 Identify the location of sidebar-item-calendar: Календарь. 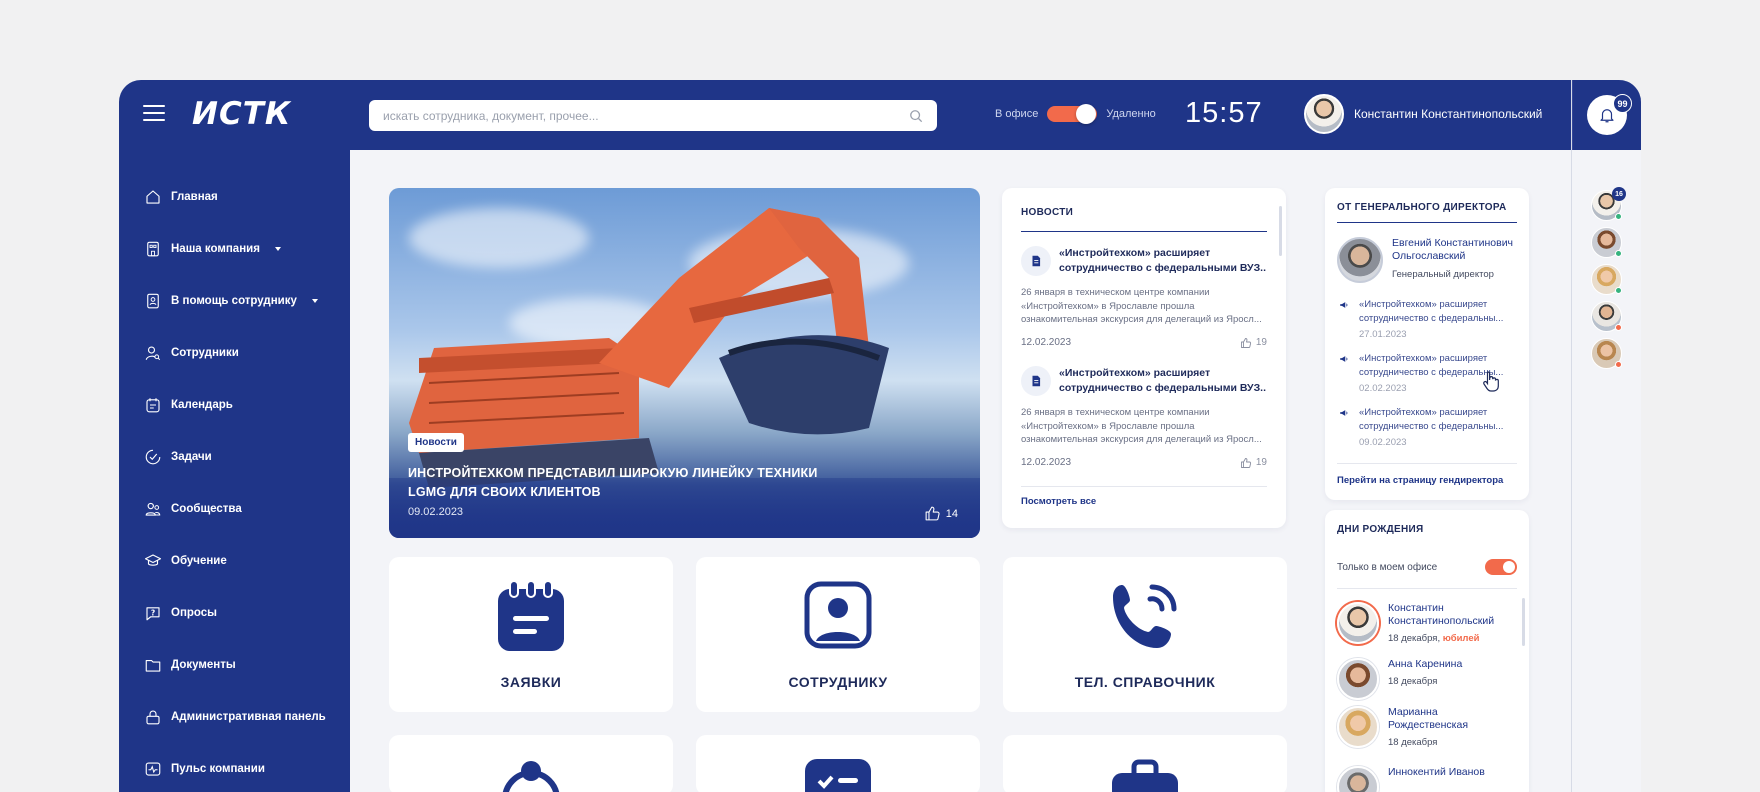
(188, 405).